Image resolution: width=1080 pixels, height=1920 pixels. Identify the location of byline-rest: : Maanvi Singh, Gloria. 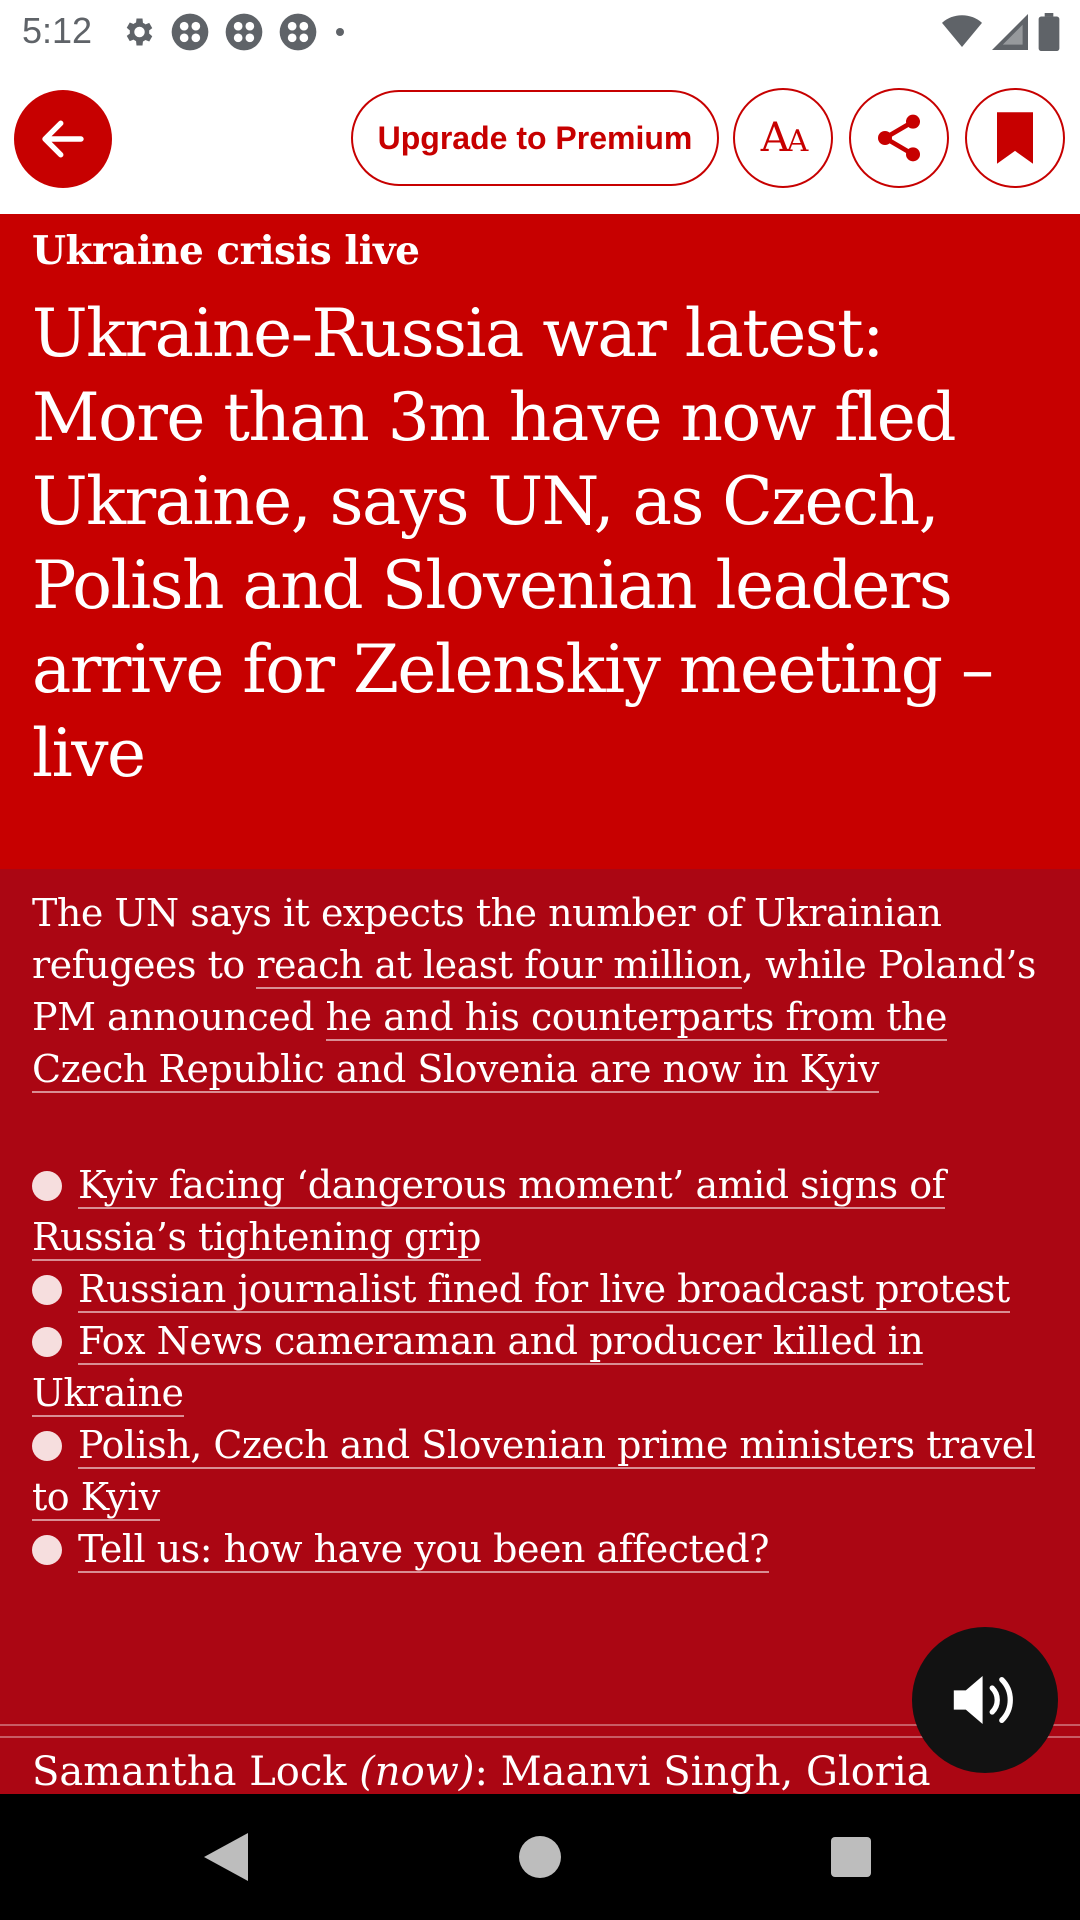
(702, 1771).